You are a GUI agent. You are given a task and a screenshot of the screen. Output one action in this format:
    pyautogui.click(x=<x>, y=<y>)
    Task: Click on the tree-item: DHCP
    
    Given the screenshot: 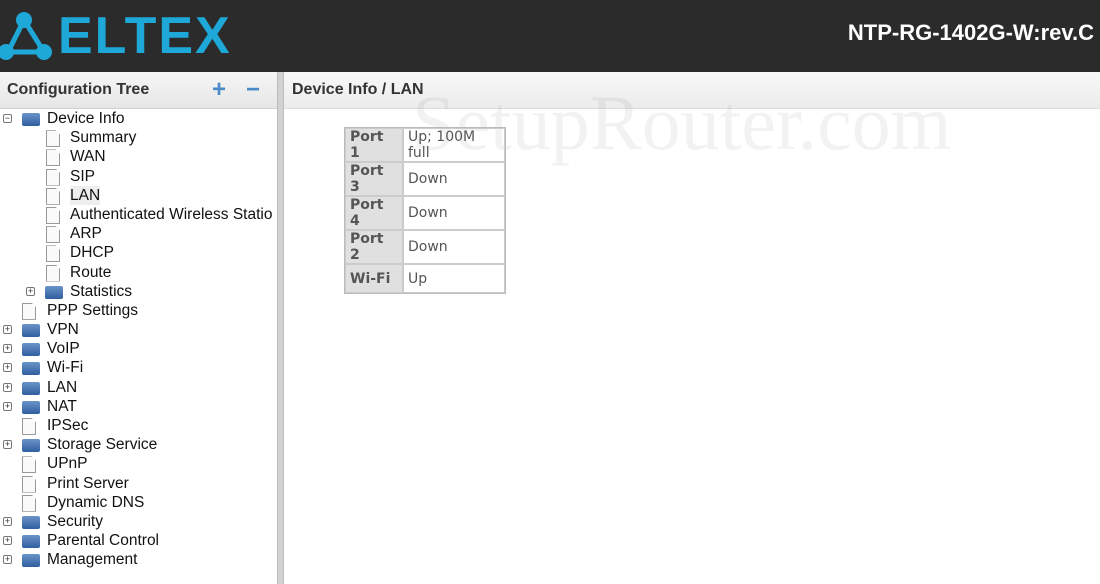 What is the action you would take?
    pyautogui.click(x=138, y=253)
    